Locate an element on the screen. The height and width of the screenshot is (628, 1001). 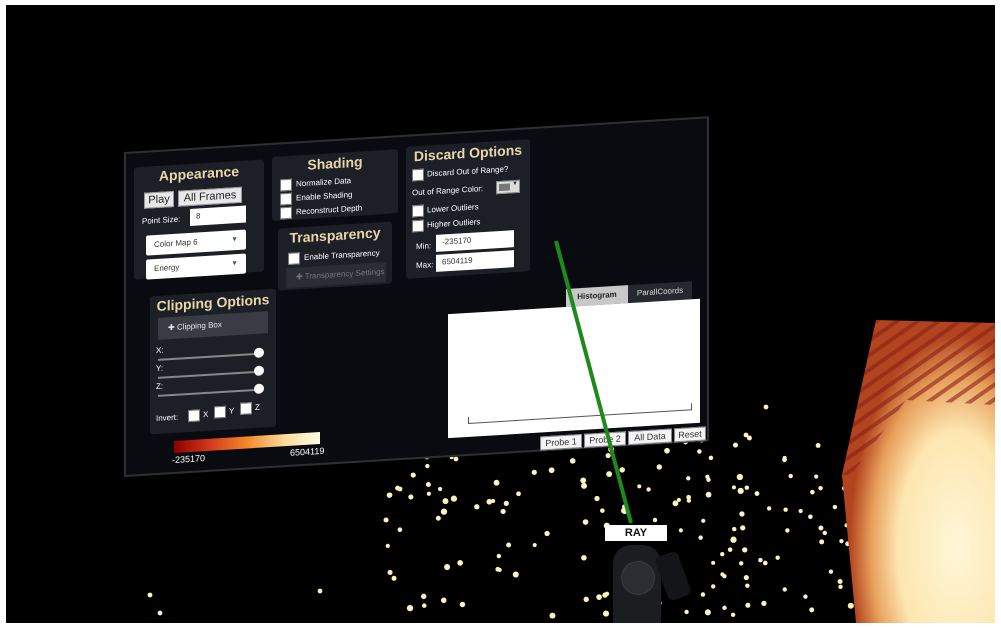
trackpad-icon is located at coordinates (638, 578).